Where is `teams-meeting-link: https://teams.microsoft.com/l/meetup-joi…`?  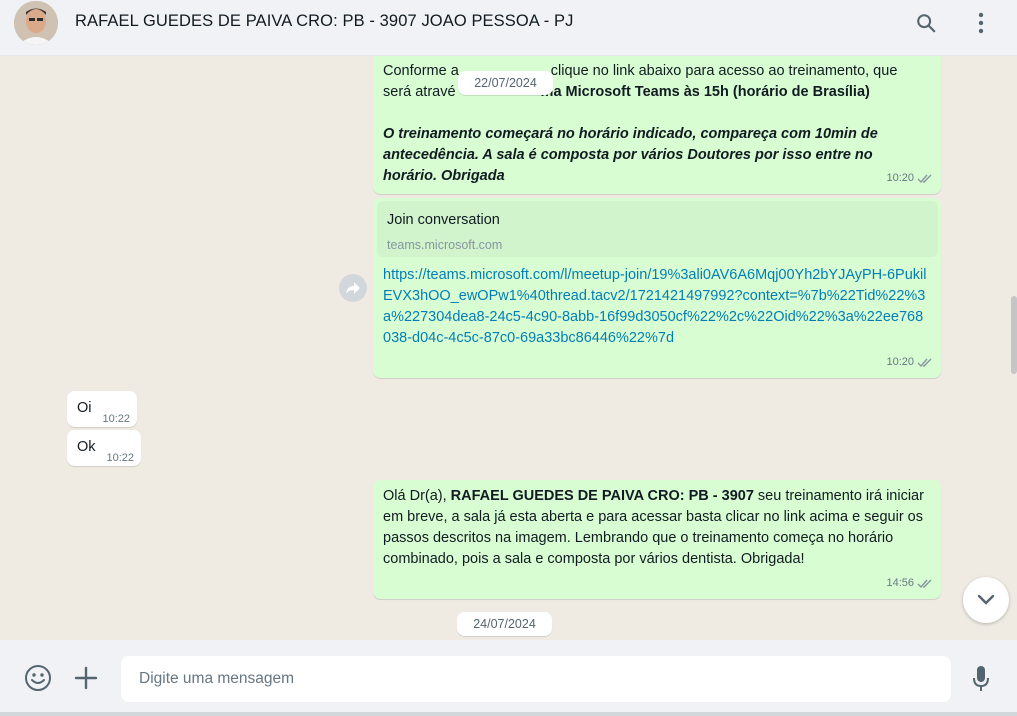
teams-meeting-link: https://teams.microsoft.com/l/meetup-joi… is located at coordinates (656, 307).